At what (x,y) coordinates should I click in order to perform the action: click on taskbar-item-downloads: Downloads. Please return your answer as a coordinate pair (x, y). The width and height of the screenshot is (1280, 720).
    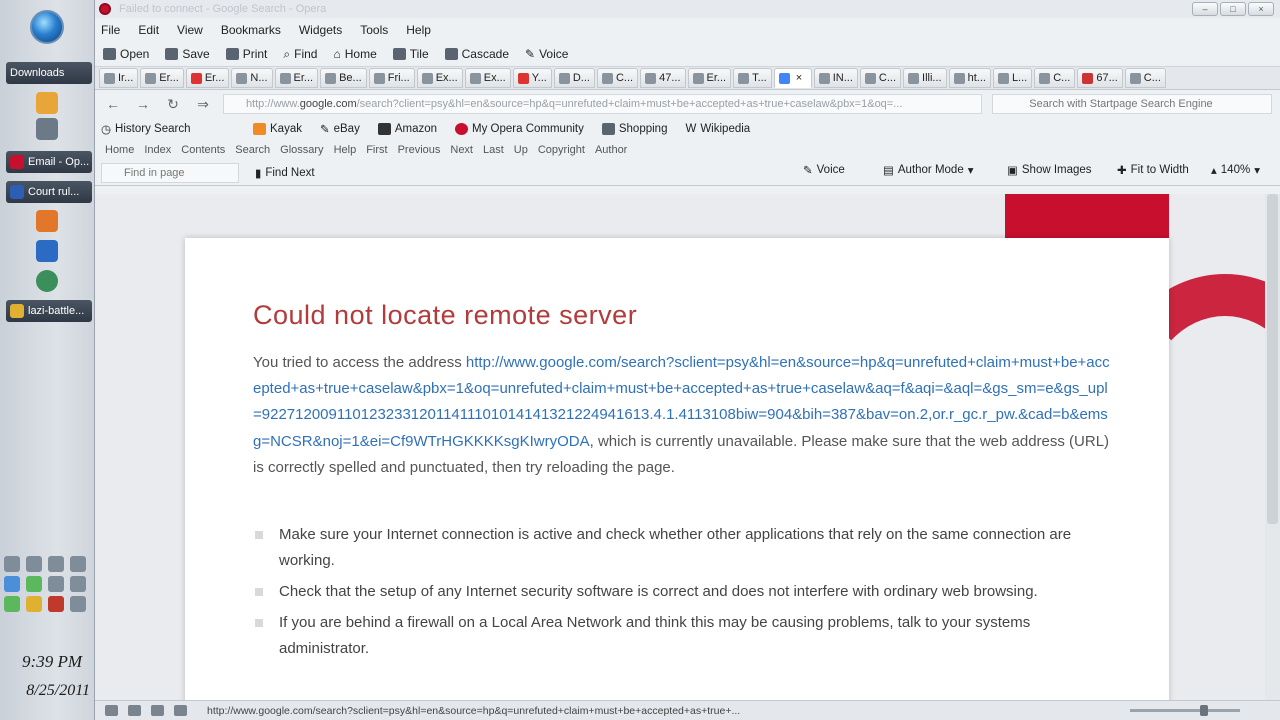
    Looking at the image, I should click on (49, 73).